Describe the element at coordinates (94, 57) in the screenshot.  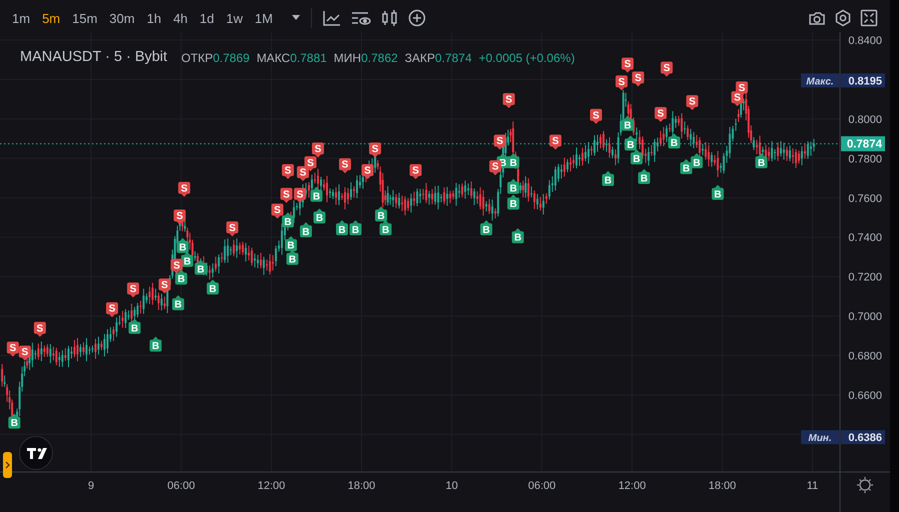
I see `symbol-title: MANAUSDT · 5 · Bybit` at that location.